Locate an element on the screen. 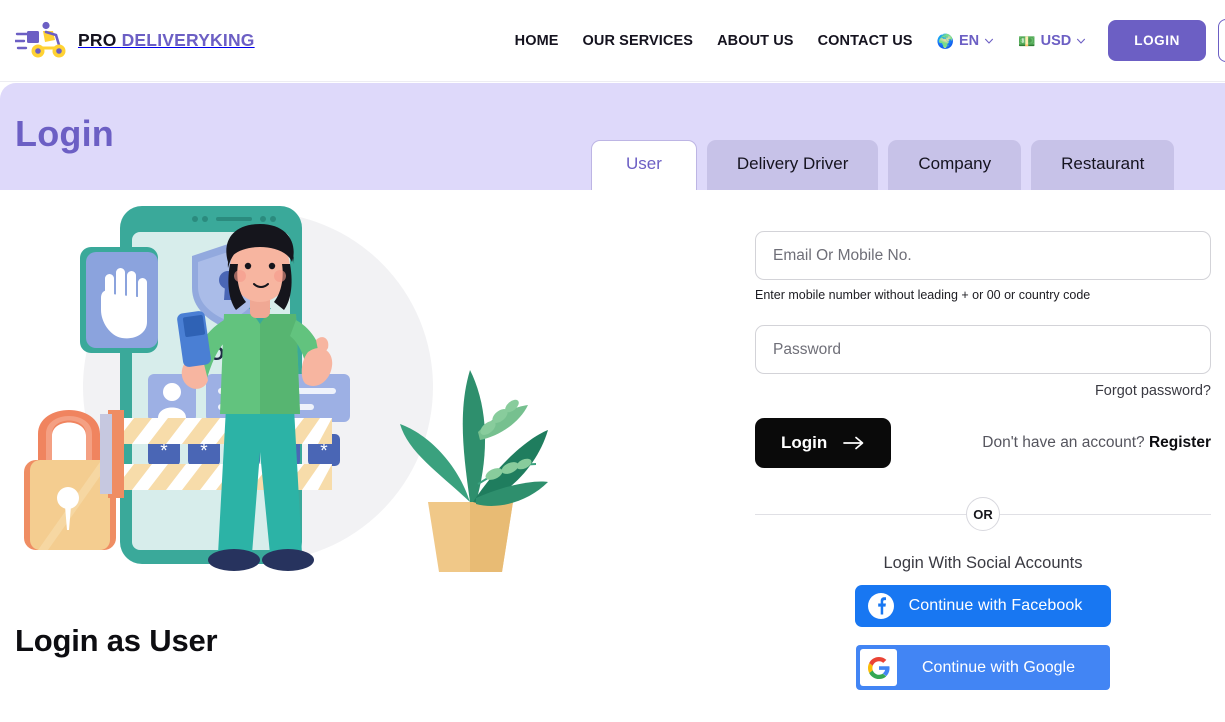  login-action-row: Login Don't have an account? Register is located at coordinates (983, 443).